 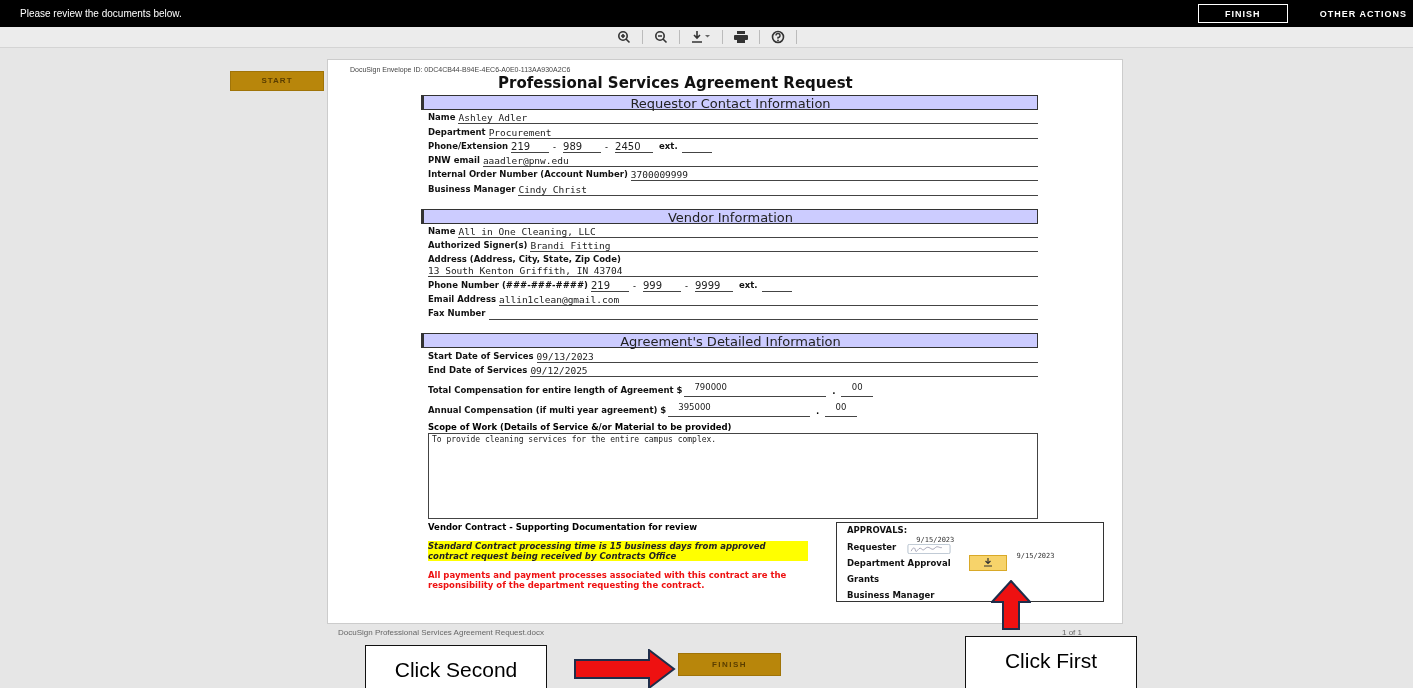 I want to click on input-field: All in One Cleaning, LLC, so click(x=748, y=232).